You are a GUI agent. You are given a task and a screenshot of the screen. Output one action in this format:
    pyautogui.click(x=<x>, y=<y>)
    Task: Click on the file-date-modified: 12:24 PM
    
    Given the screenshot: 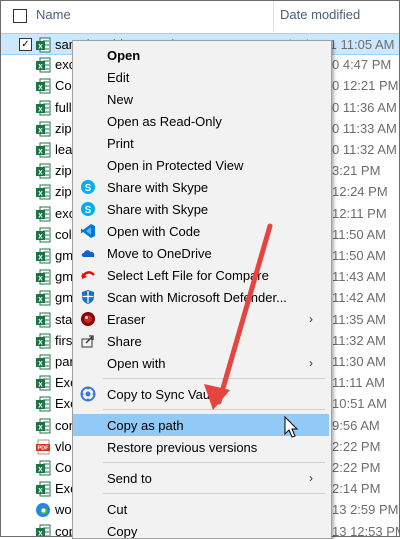 What is the action you would take?
    pyautogui.click(x=360, y=192)
    